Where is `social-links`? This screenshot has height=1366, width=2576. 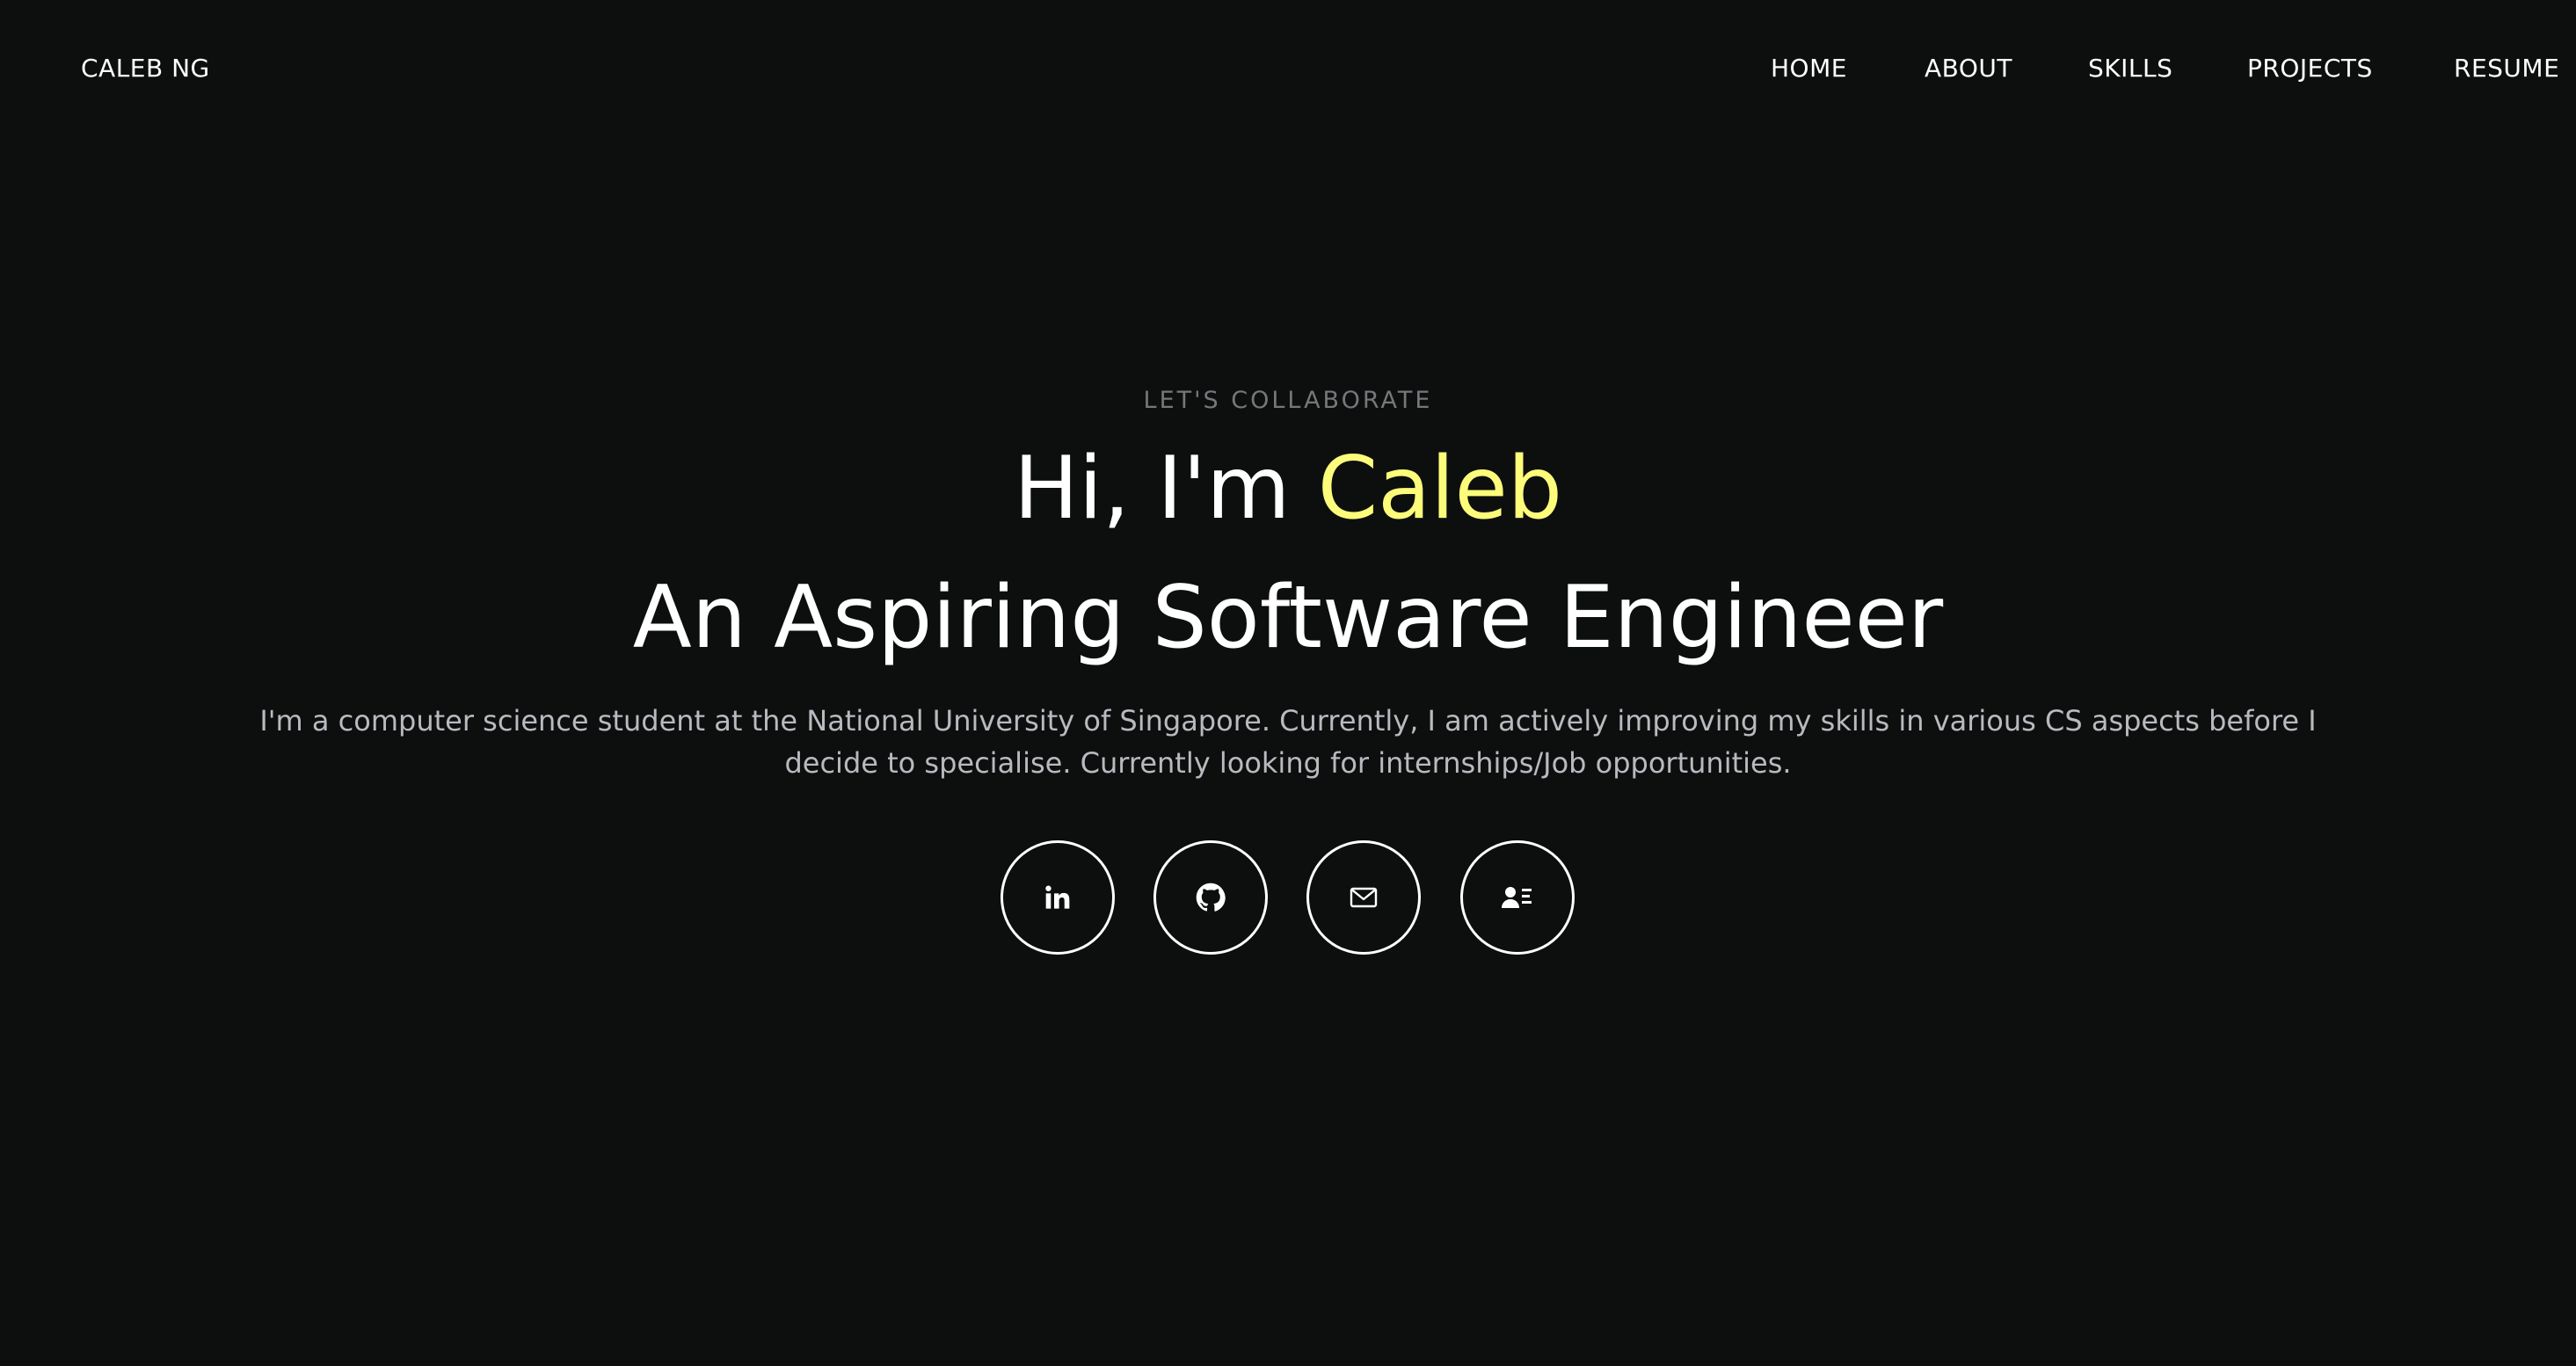 social-links is located at coordinates (1288, 899).